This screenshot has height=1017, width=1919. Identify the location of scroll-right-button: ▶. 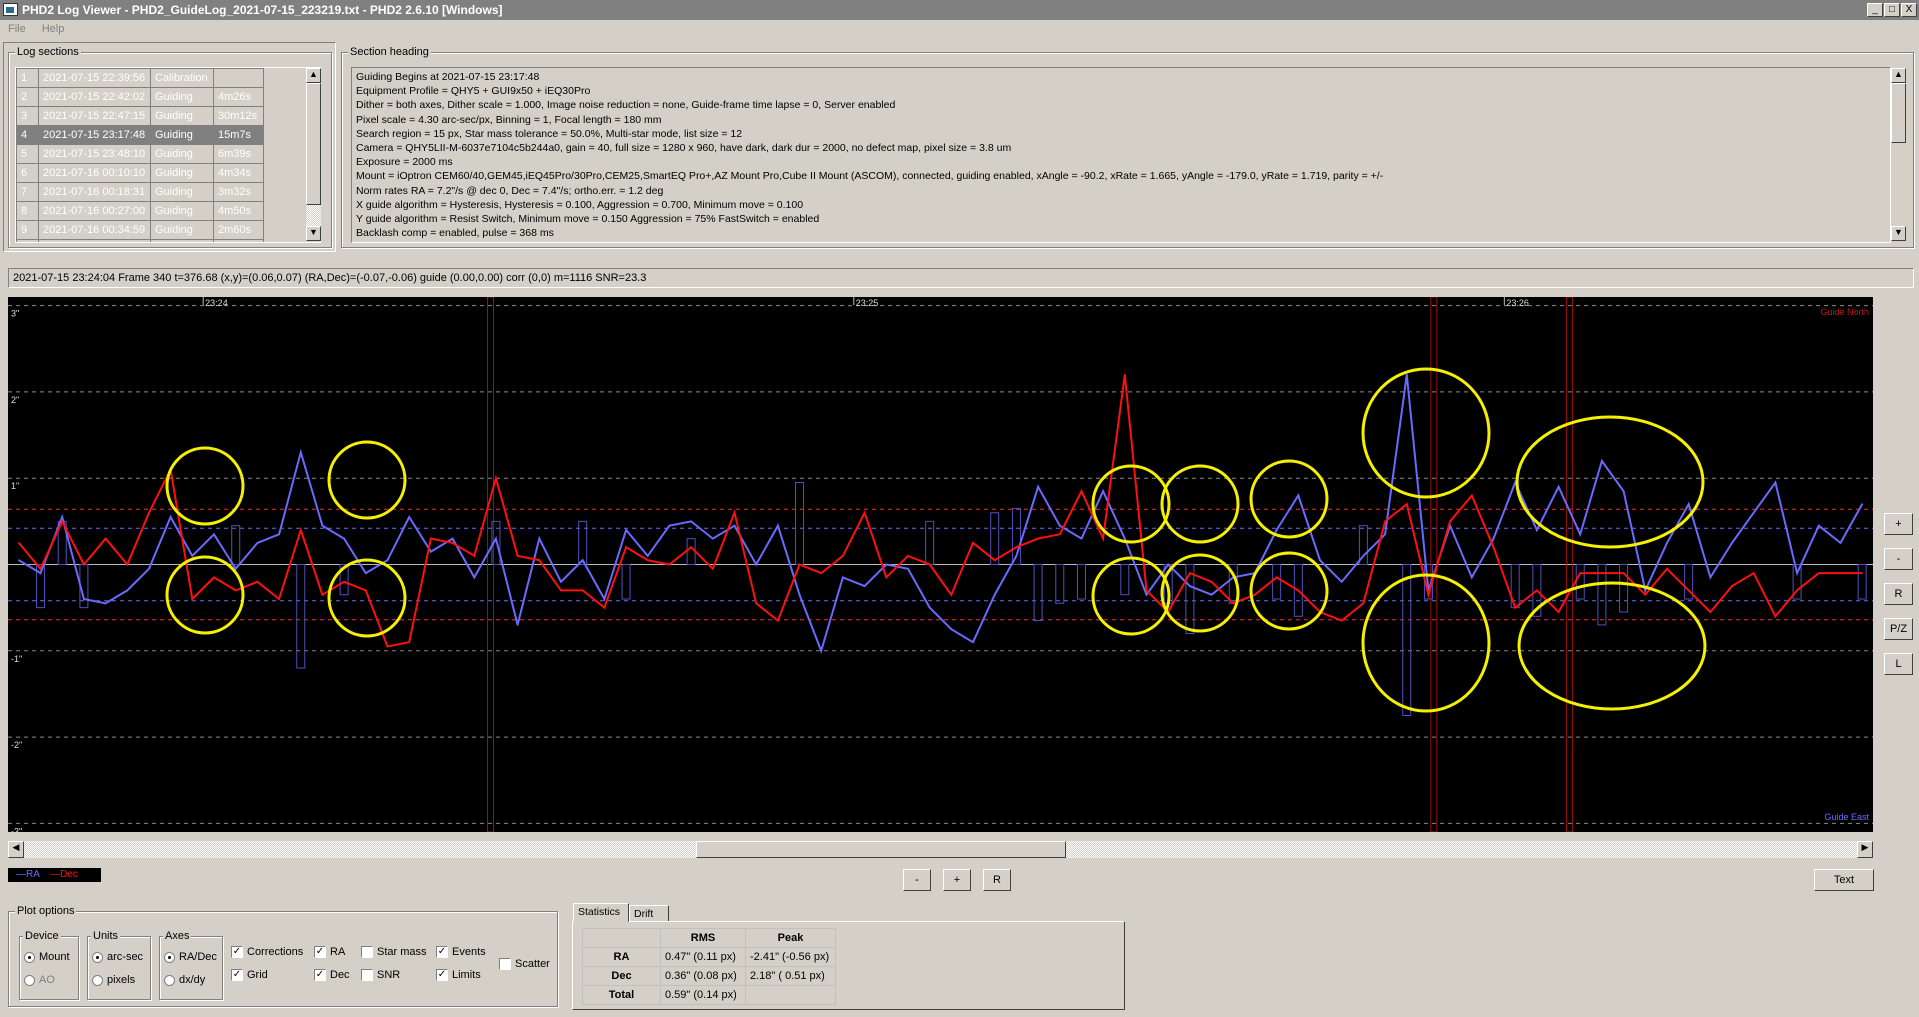
(1865, 849).